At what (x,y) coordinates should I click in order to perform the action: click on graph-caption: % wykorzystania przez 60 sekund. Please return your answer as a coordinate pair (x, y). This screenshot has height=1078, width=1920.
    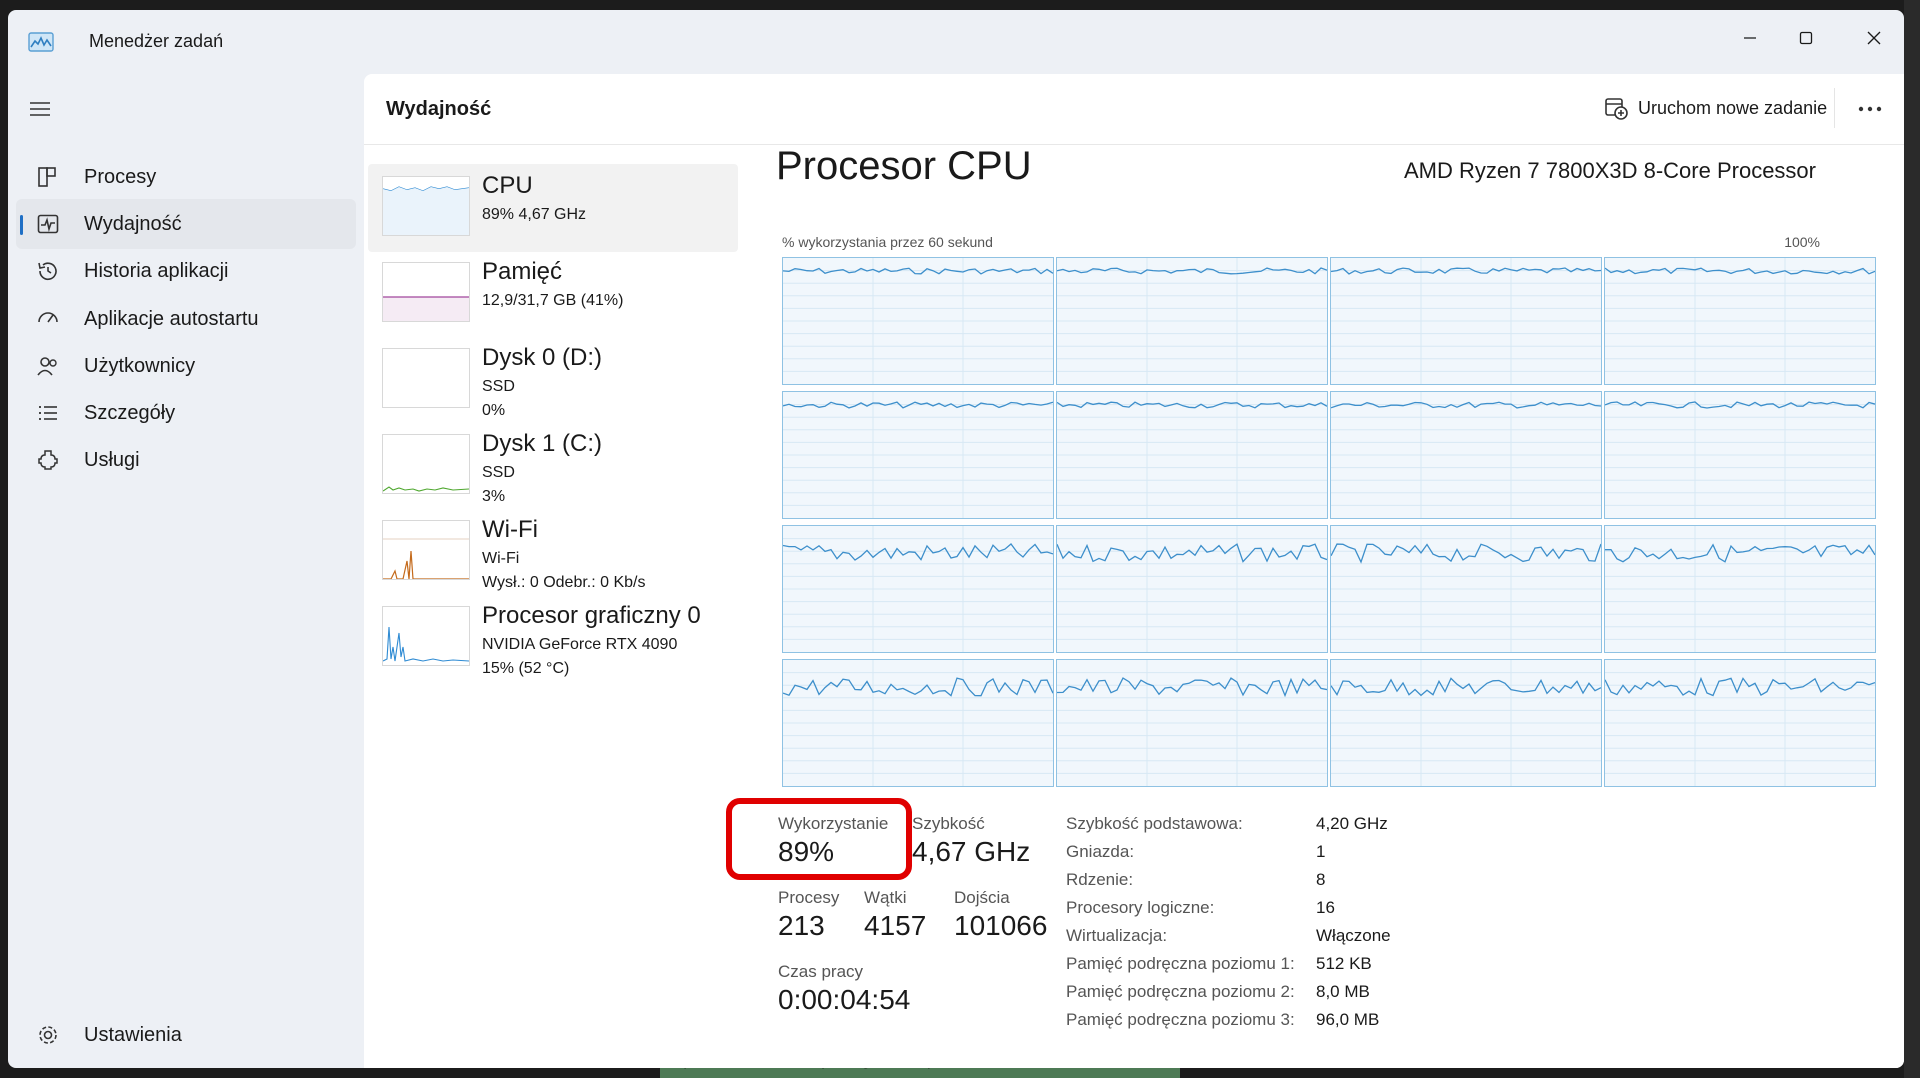
    Looking at the image, I should click on (887, 242).